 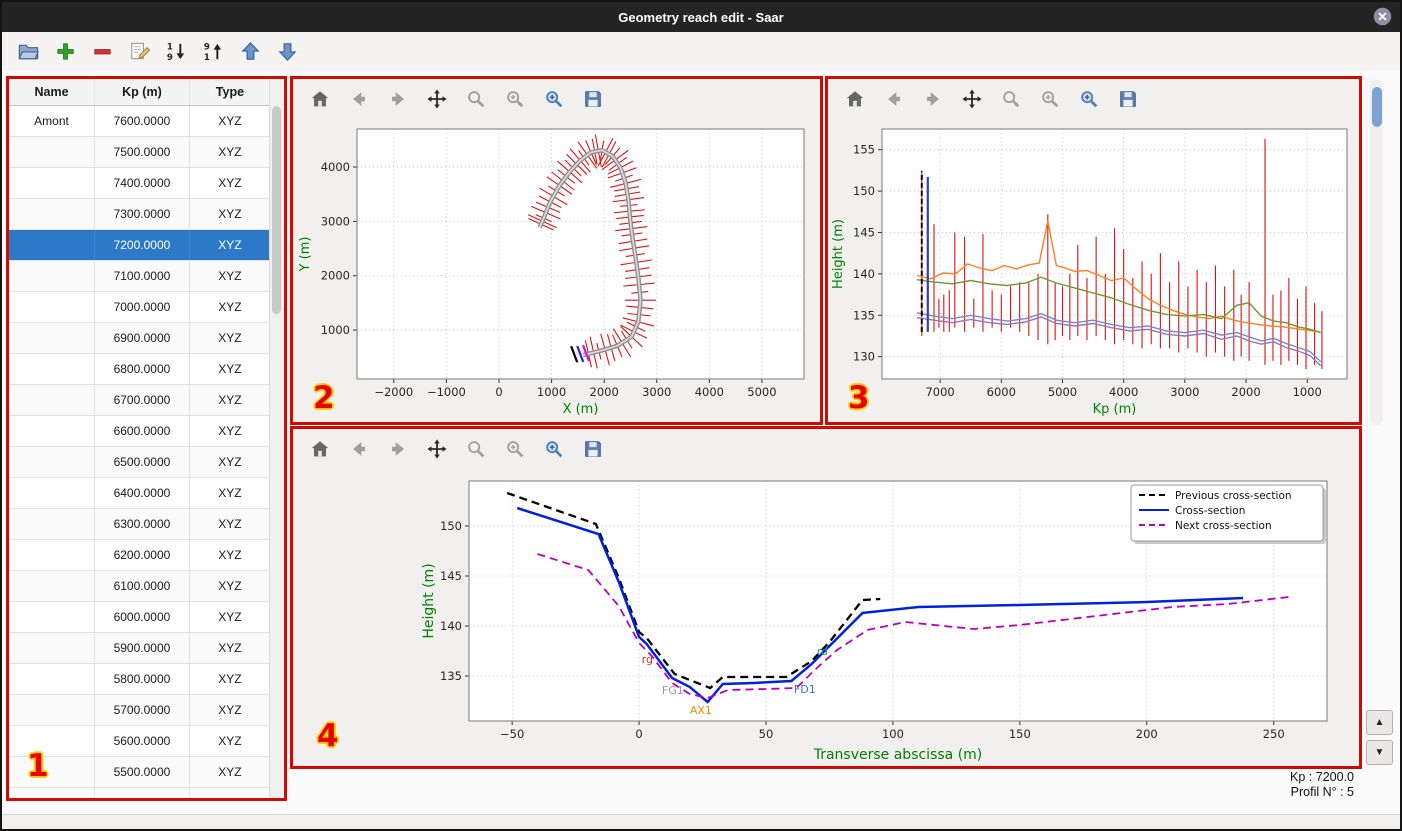 What do you see at coordinates (139, 51) in the screenshot?
I see `edit-button` at bounding box center [139, 51].